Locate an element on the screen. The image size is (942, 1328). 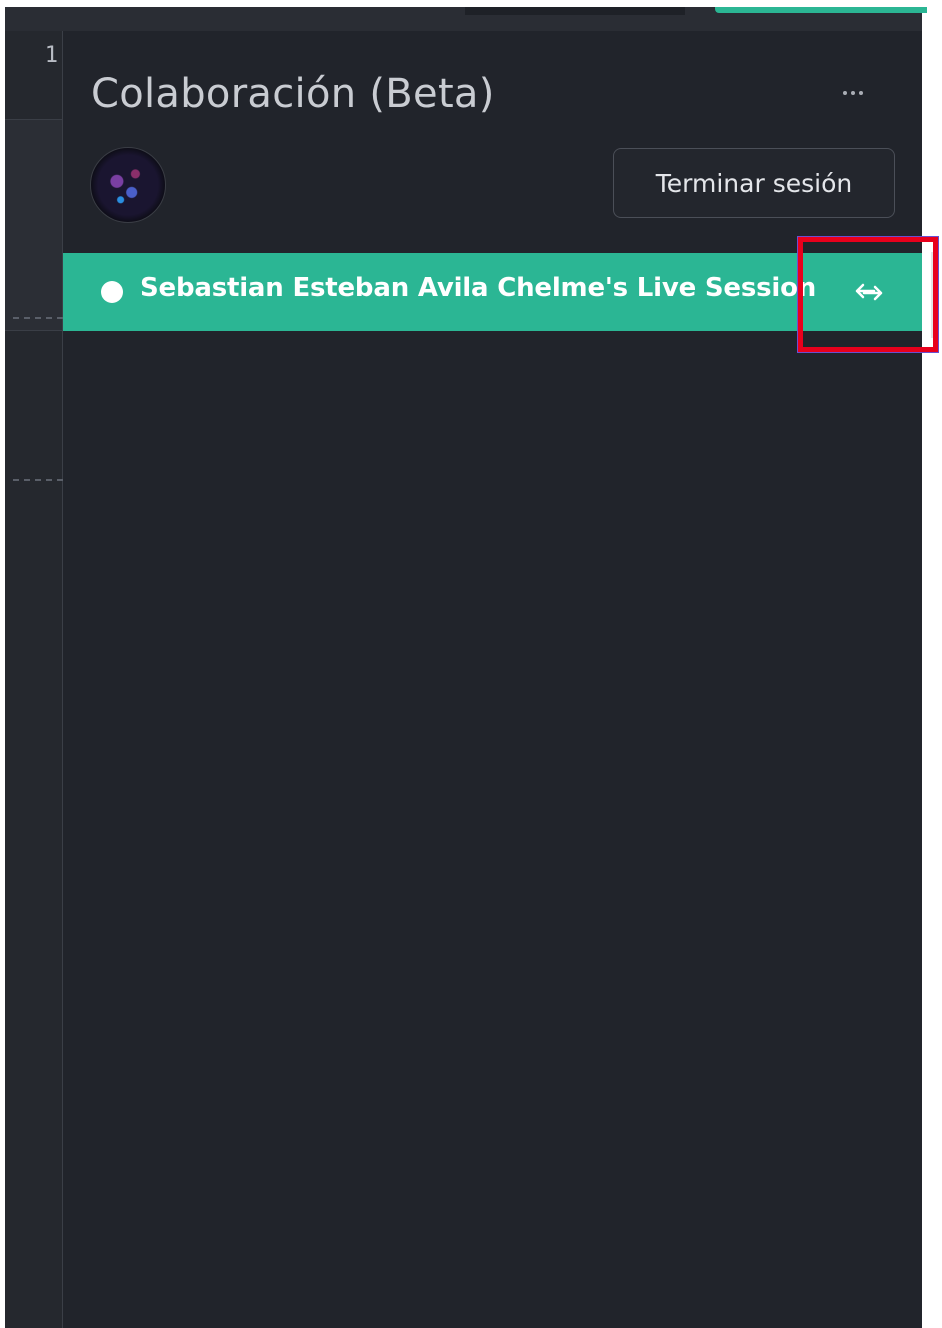
swap-session-button is located at coordinates (868, 292).